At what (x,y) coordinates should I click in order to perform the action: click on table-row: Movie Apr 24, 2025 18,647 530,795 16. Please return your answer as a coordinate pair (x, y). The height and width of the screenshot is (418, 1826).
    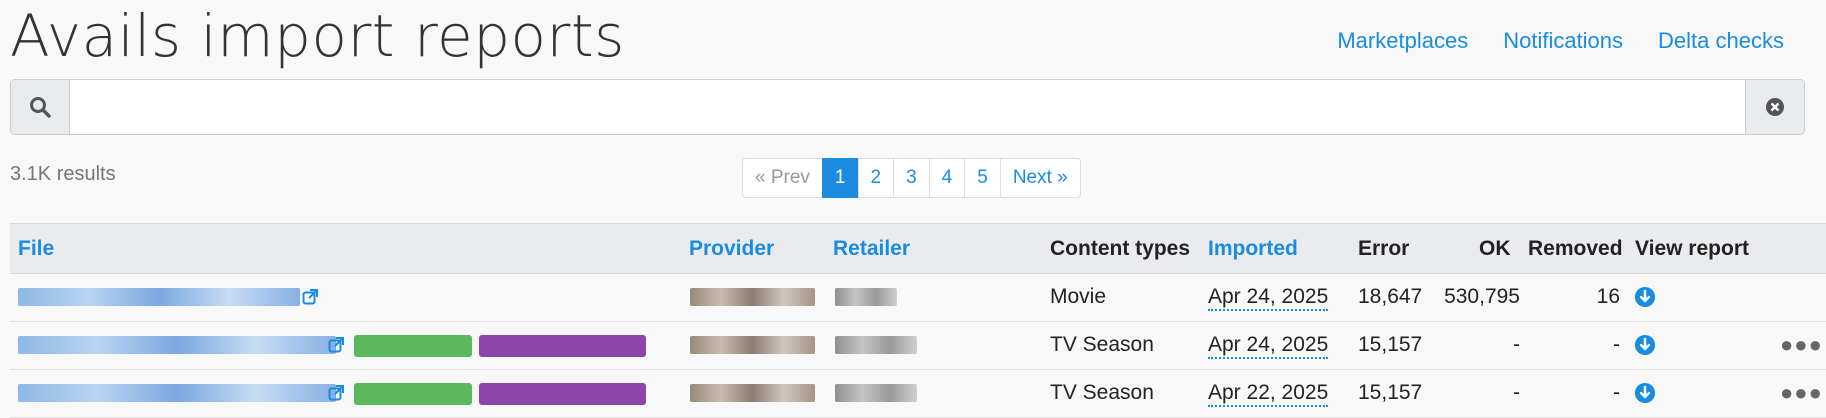
    Looking at the image, I should click on (918, 298).